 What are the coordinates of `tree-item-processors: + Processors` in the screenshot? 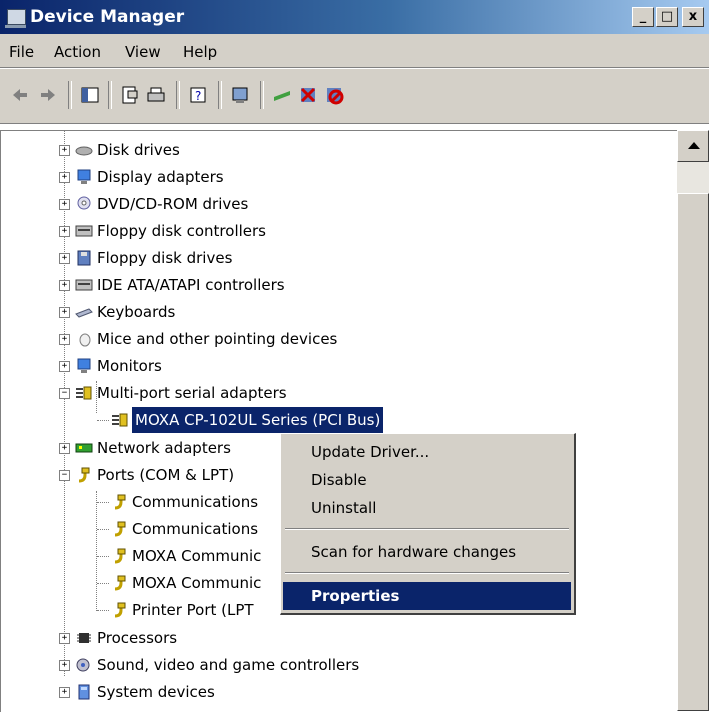 It's located at (339, 638).